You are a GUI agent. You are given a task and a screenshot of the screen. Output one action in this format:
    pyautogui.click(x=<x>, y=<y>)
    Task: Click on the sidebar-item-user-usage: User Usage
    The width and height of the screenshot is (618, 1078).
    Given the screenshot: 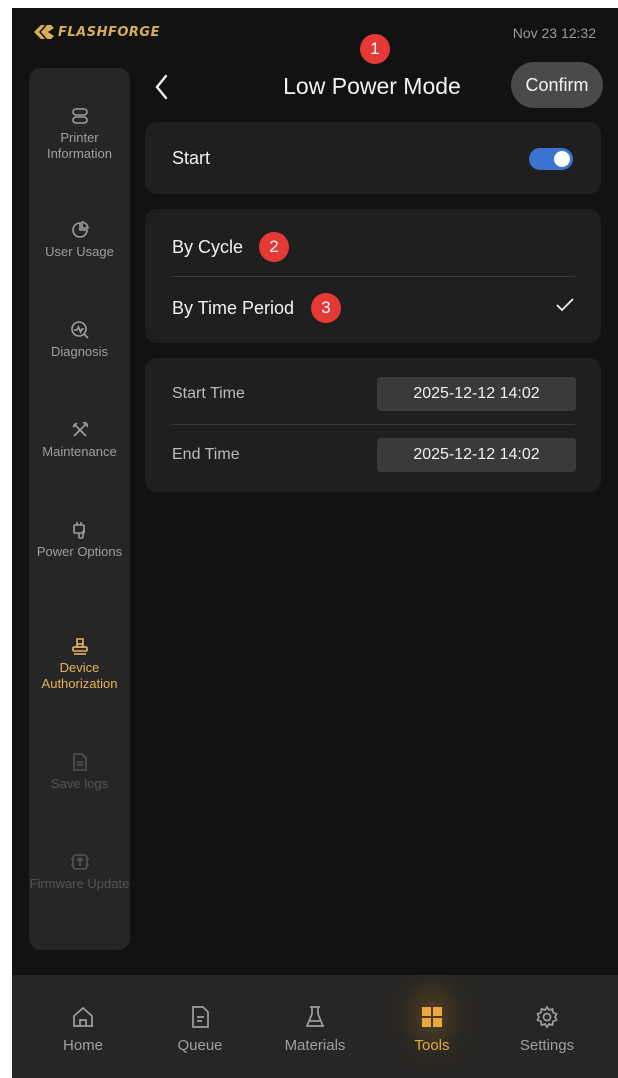 What is the action you would take?
    pyautogui.click(x=79, y=240)
    